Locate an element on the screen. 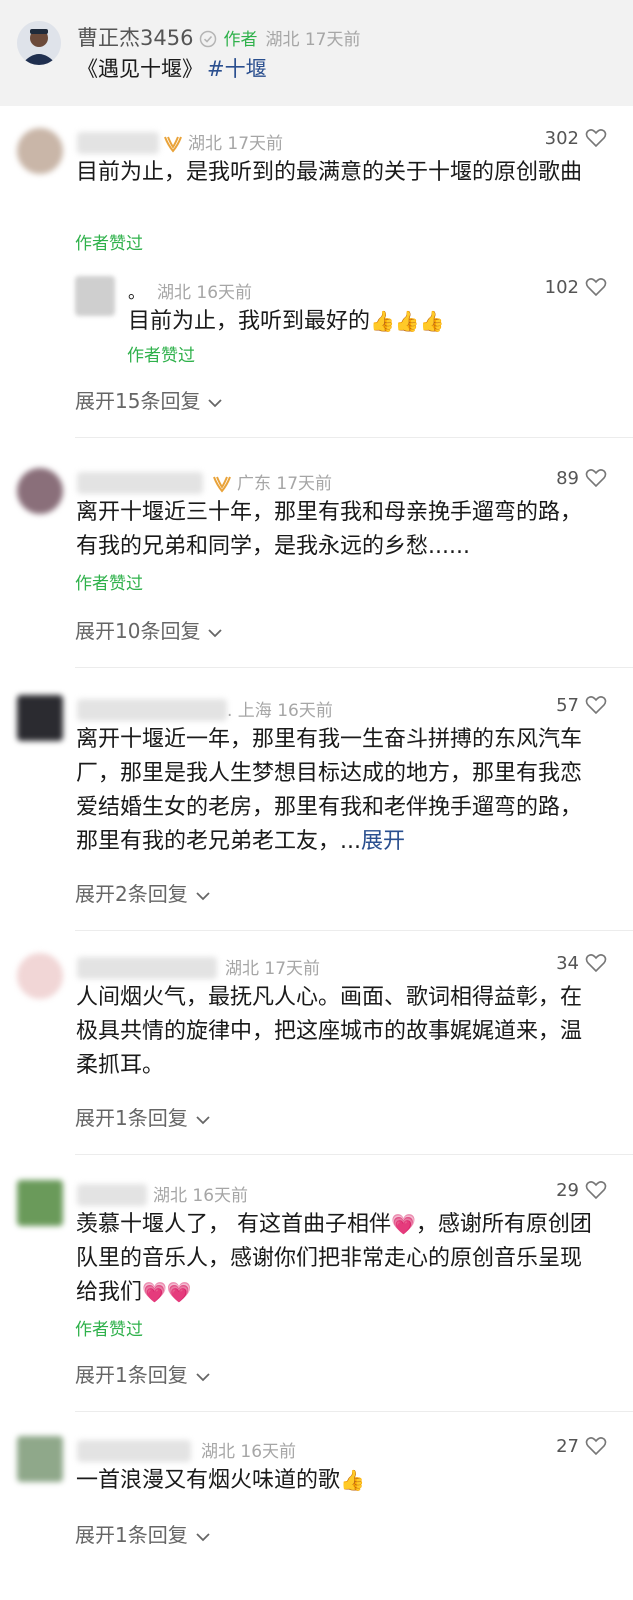 Image resolution: width=633 pixels, height=1600 pixels. like-count: 27 is located at coordinates (567, 1446).